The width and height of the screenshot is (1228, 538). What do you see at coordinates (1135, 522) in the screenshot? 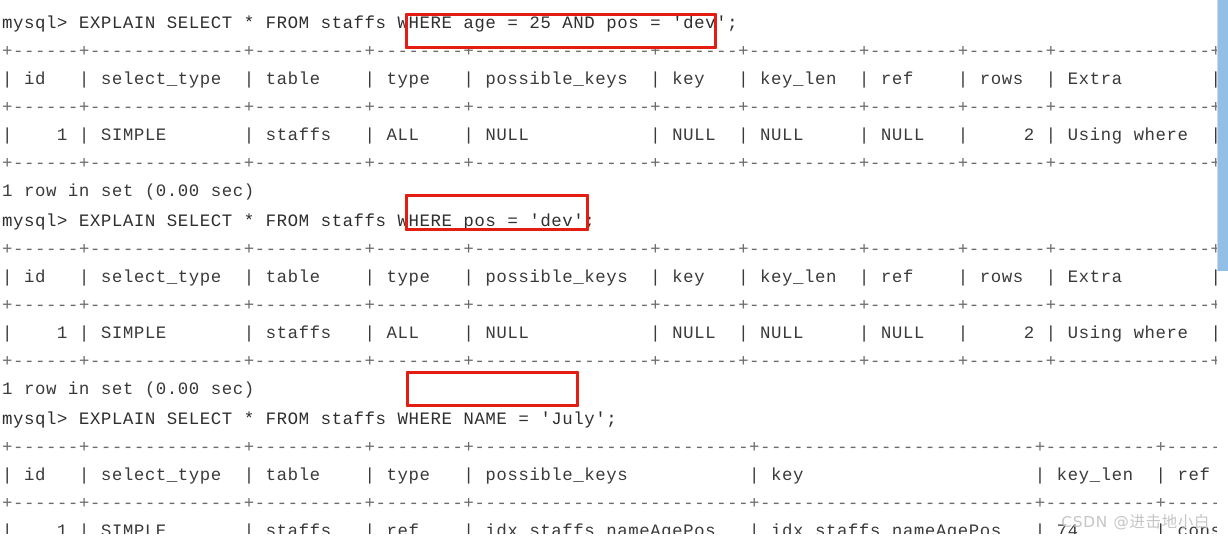
I see `csdn-watermark: CSDN @进击地小白` at bounding box center [1135, 522].